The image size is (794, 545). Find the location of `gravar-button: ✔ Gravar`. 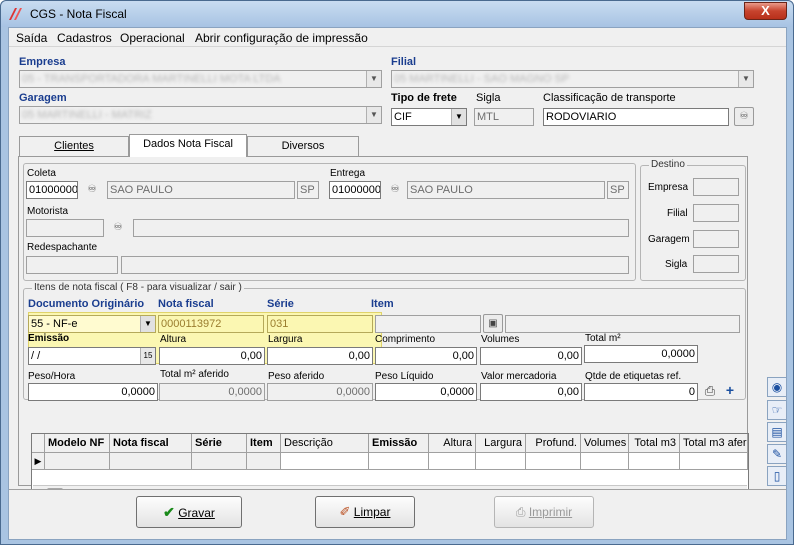

gravar-button: ✔ Gravar is located at coordinates (189, 512).